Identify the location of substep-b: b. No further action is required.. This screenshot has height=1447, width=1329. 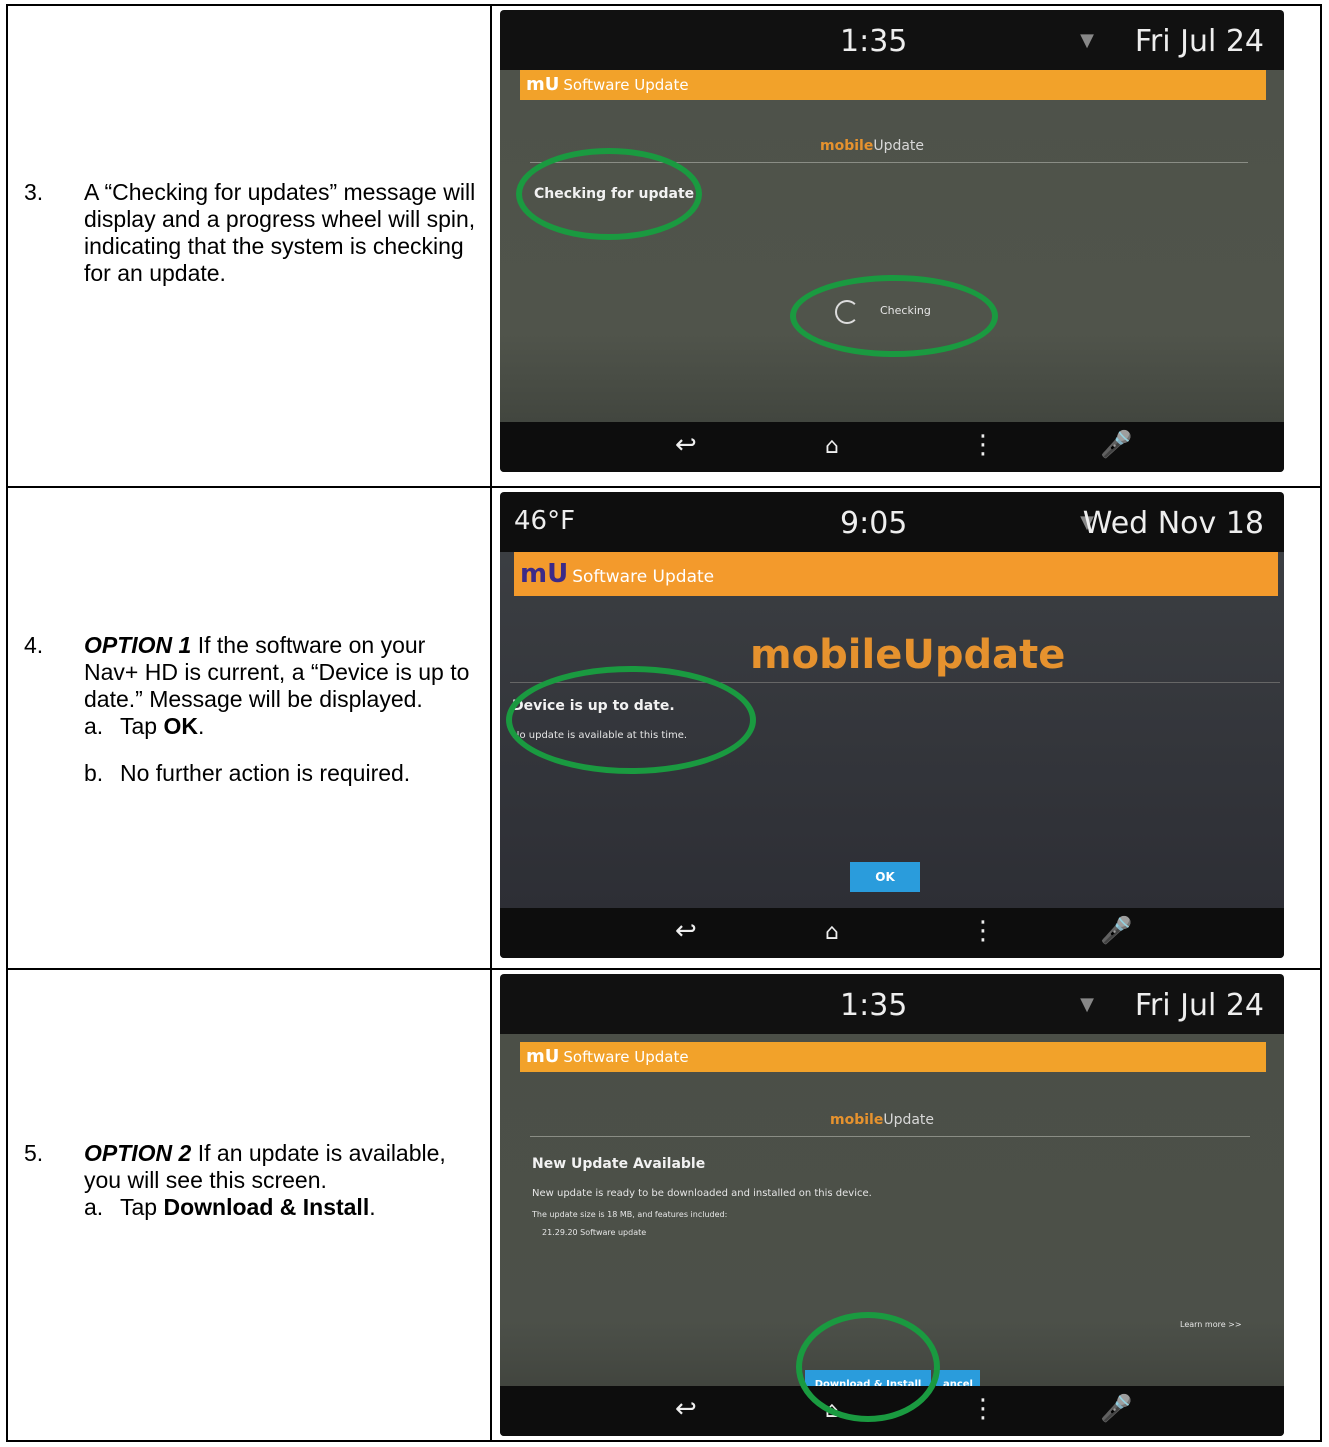
(284, 773).